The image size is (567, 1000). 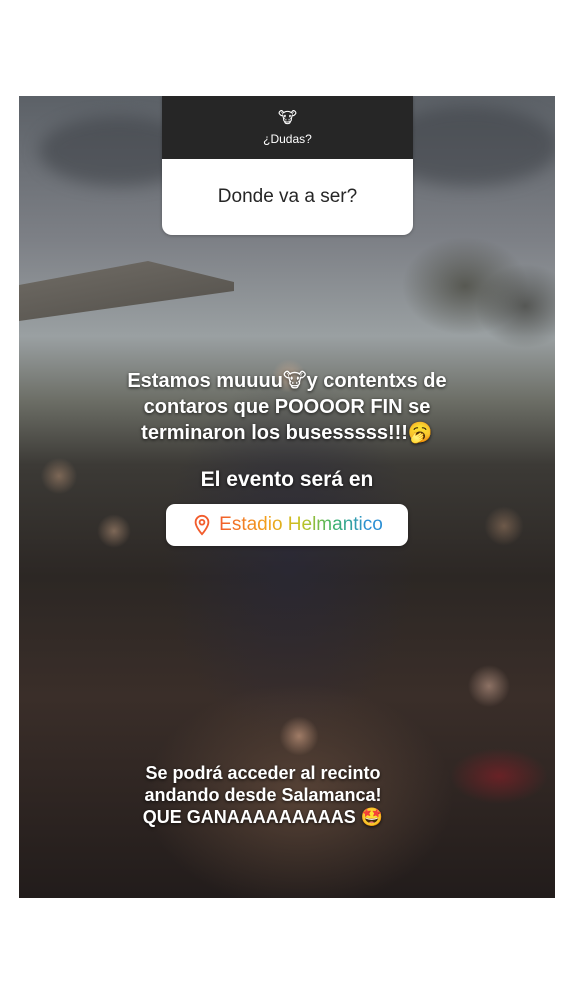 What do you see at coordinates (263, 773) in the screenshot?
I see `closing-line-1: Se podrá acceder al recinto` at bounding box center [263, 773].